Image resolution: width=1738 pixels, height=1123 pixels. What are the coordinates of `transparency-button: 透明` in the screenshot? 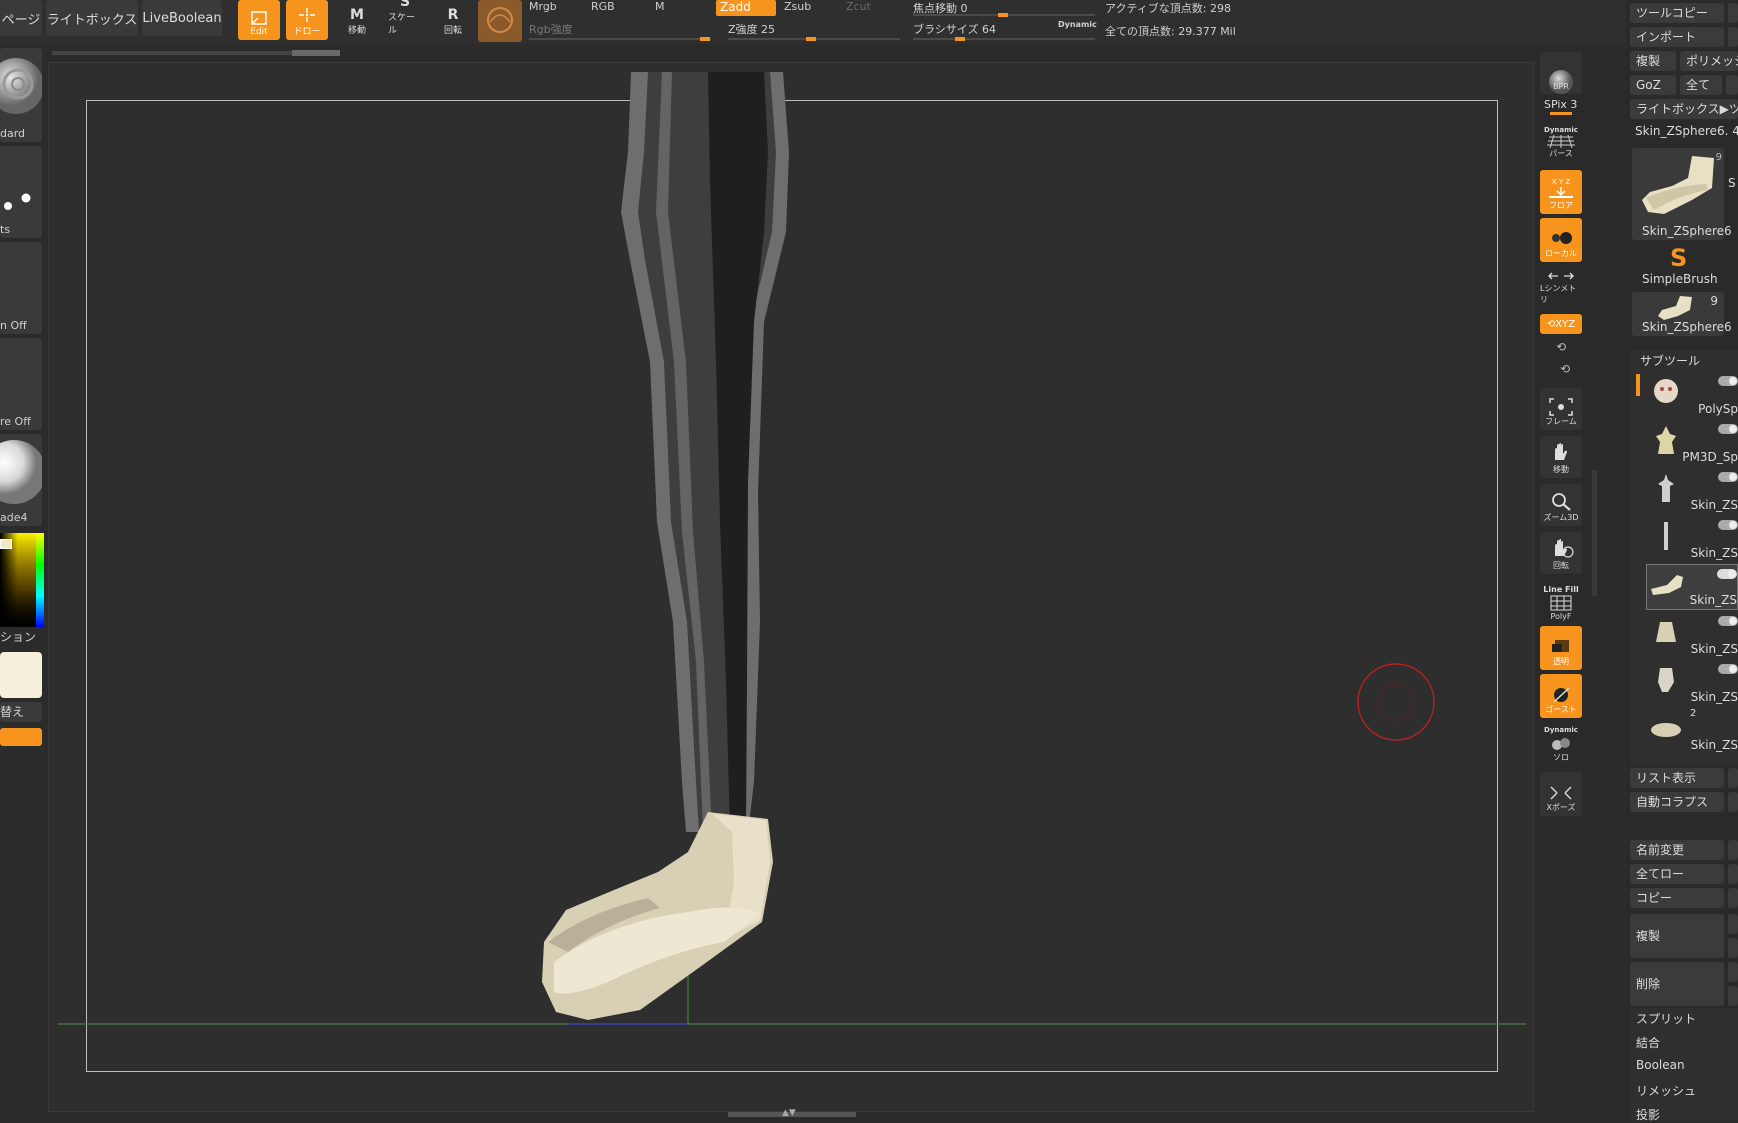 It's located at (1561, 648).